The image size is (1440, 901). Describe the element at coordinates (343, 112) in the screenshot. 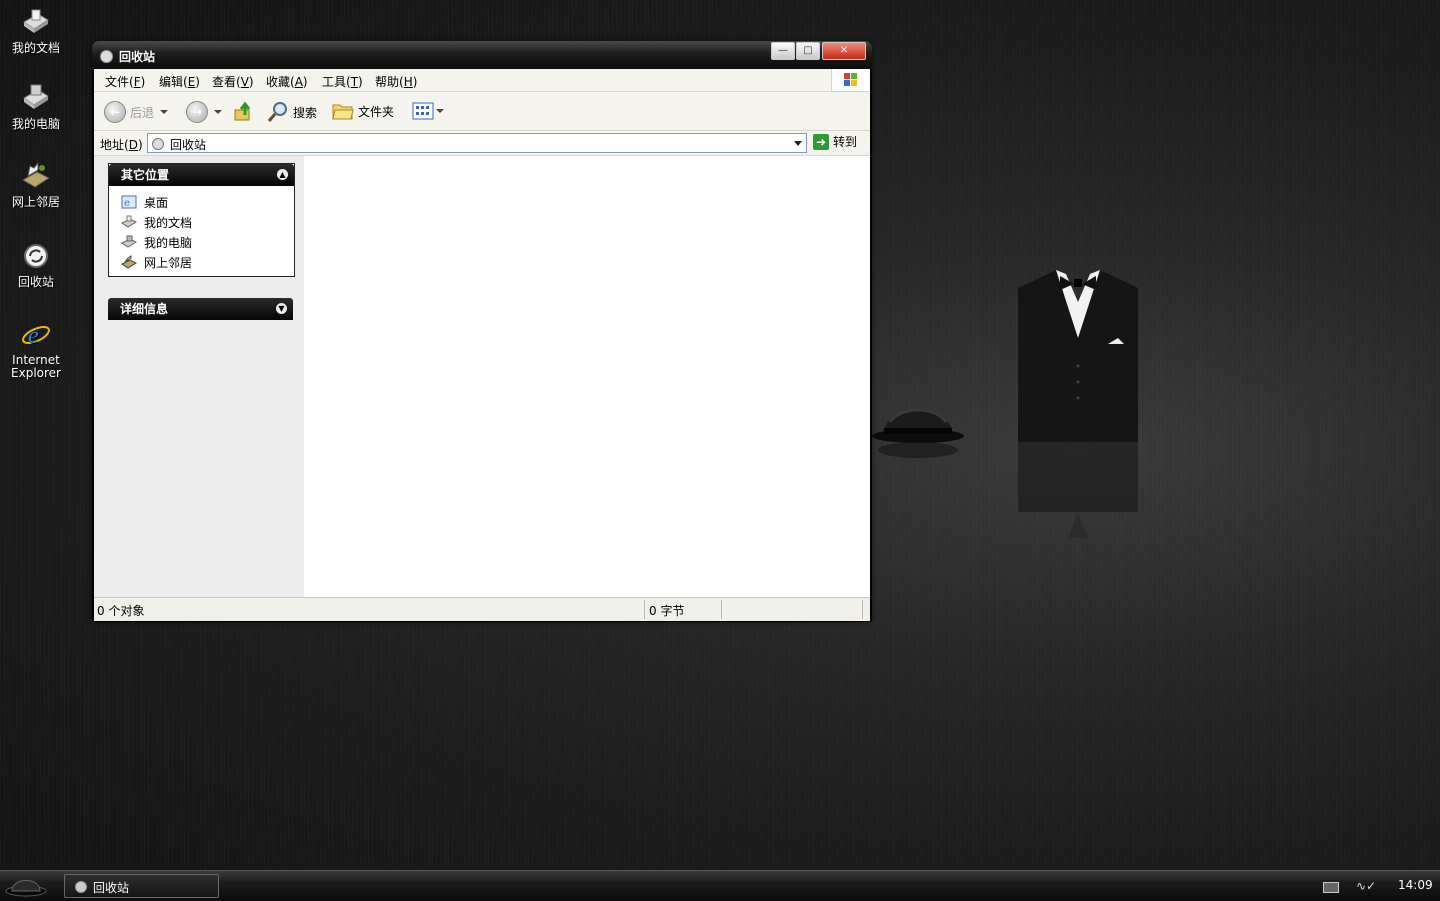

I see `folder-icon` at that location.